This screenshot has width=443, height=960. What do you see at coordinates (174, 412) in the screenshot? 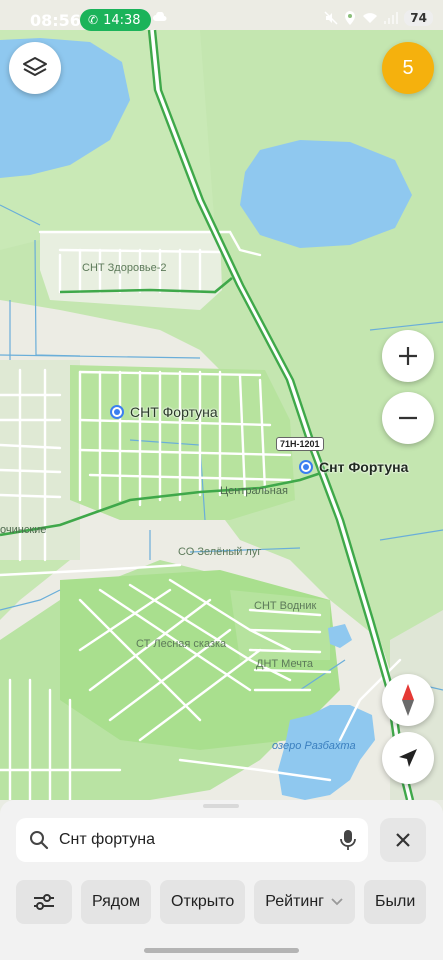
I see `poi-label: СНТ Фортуна` at bounding box center [174, 412].